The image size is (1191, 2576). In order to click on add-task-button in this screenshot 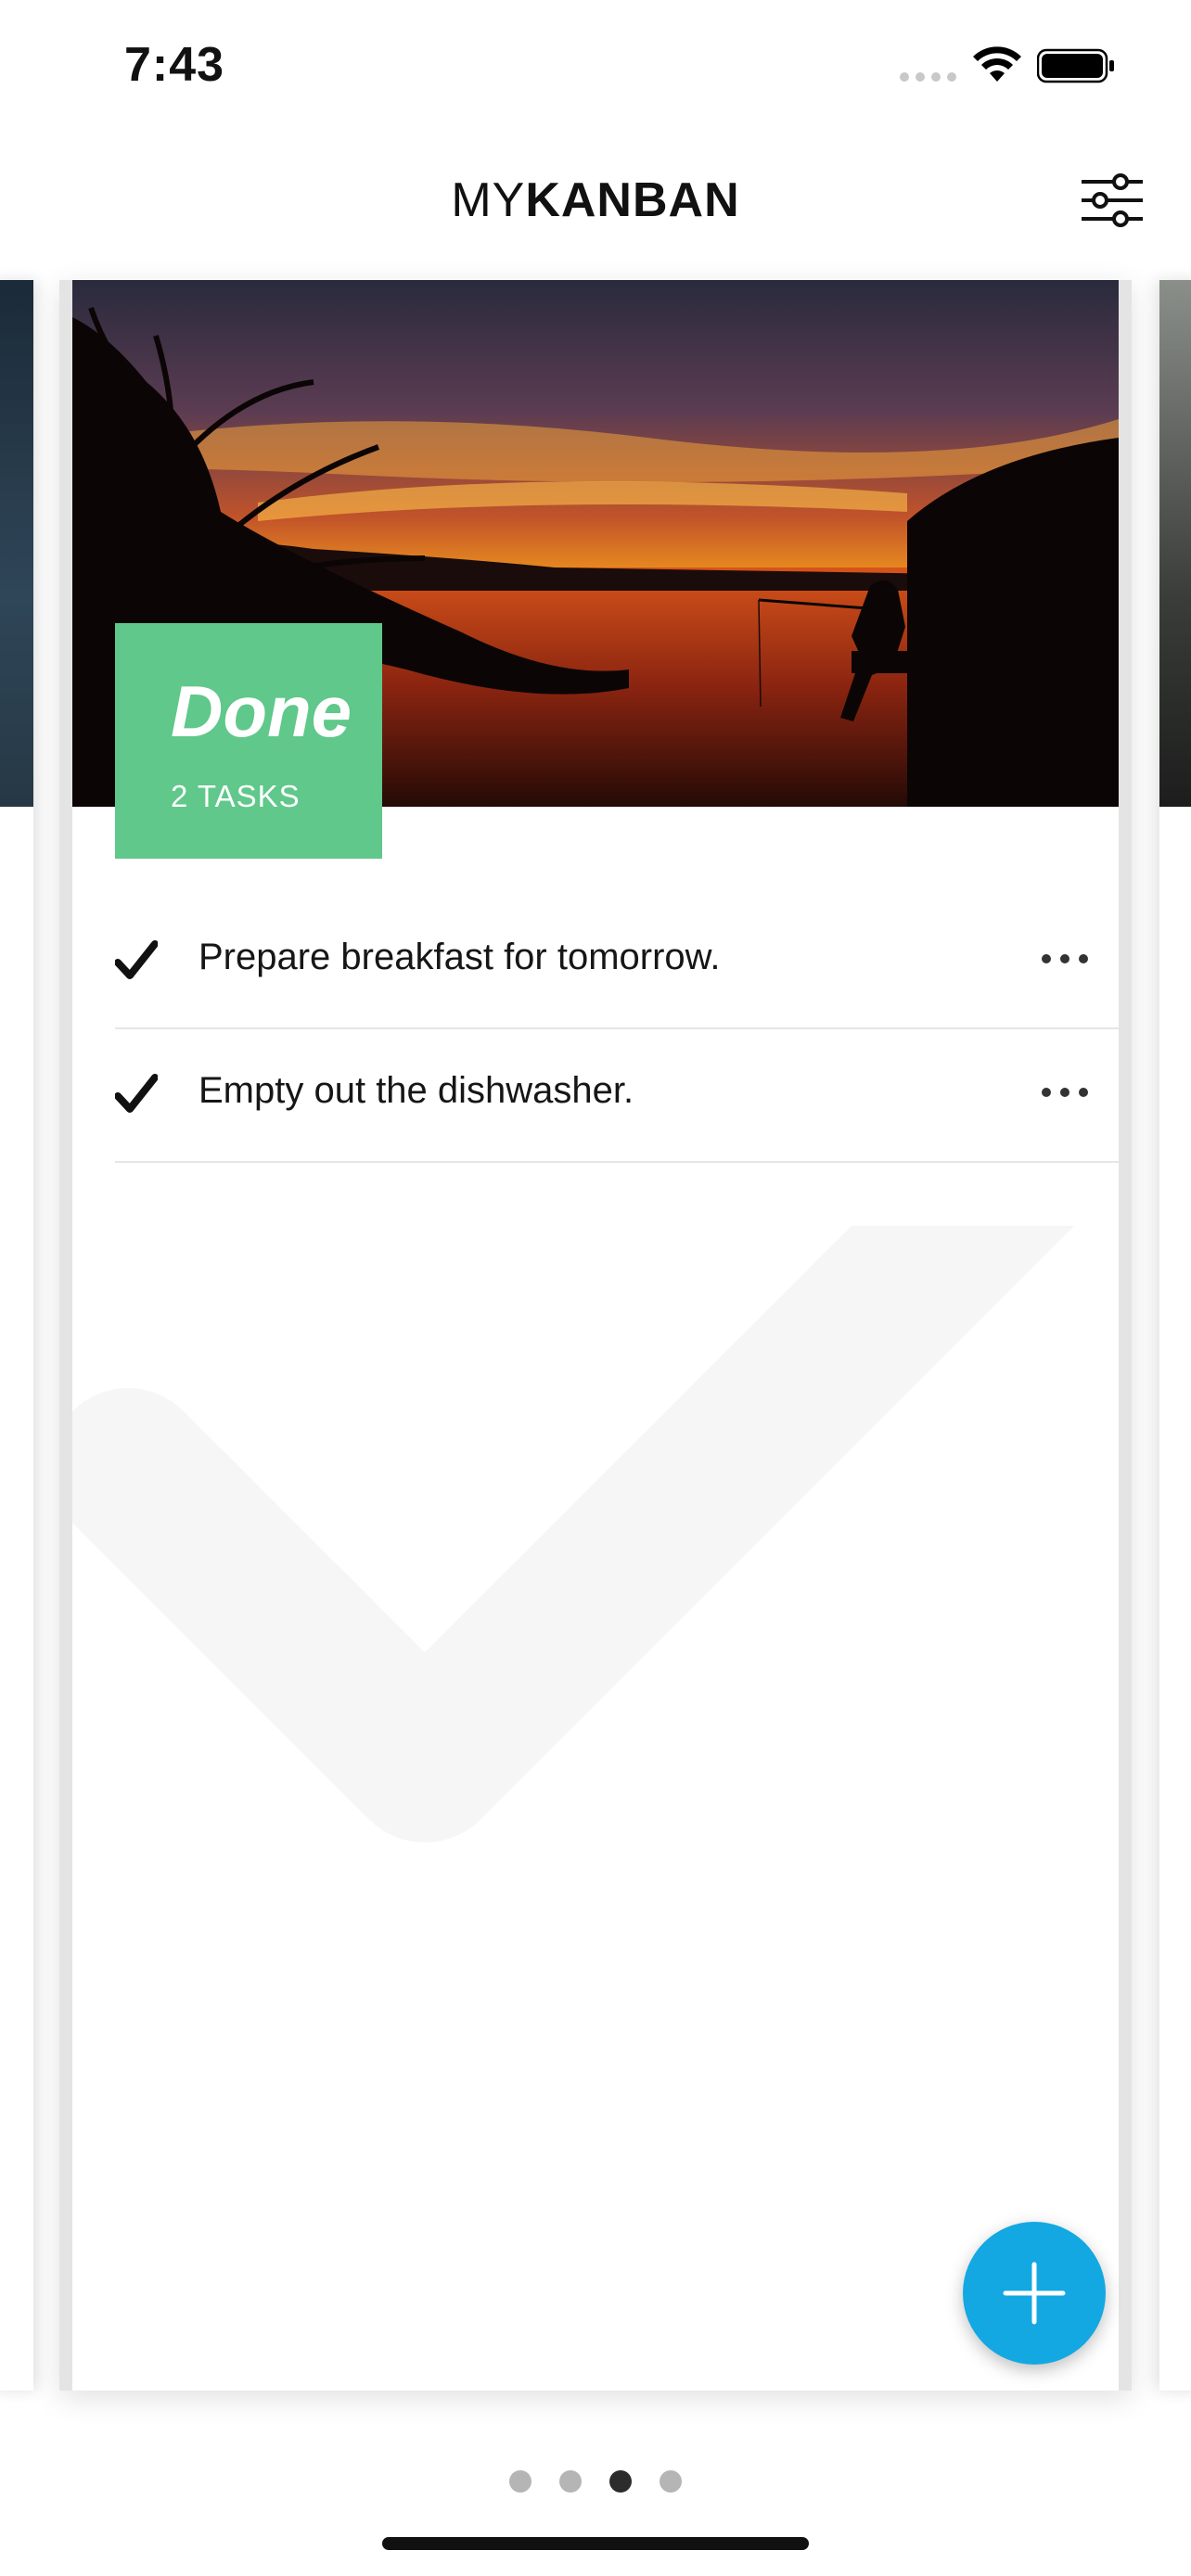, I will do `click(1034, 2293)`.